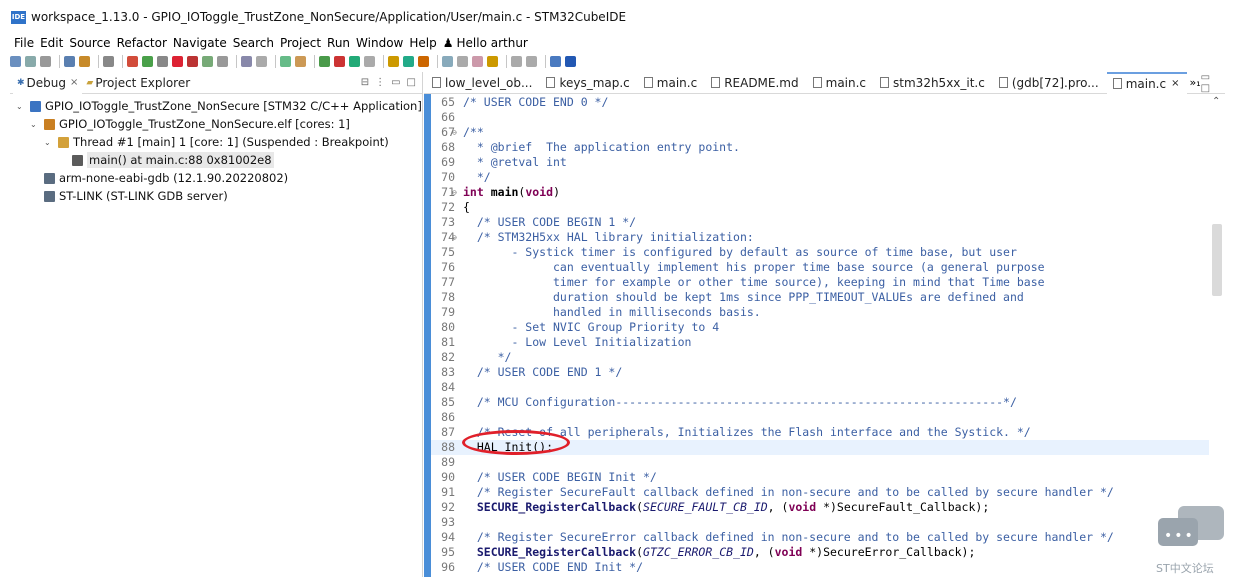  What do you see at coordinates (820, 567) in the screenshot?
I see `code-line: 96 /* USER CODE END Init */` at bounding box center [820, 567].